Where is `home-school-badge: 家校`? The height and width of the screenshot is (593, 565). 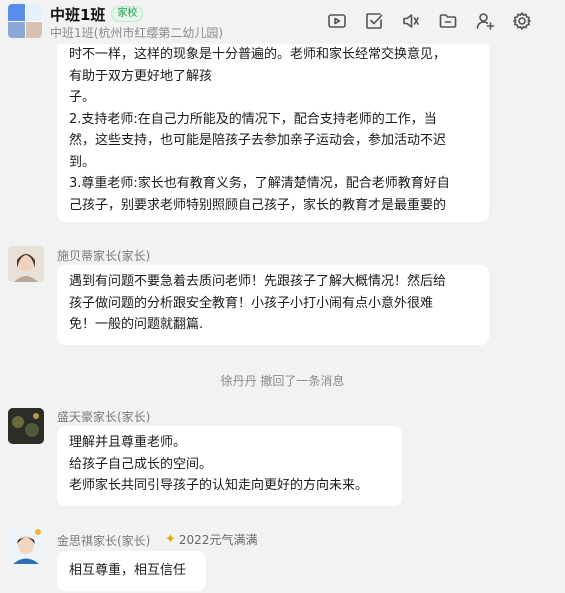
home-school-badge: 家校 is located at coordinates (127, 14).